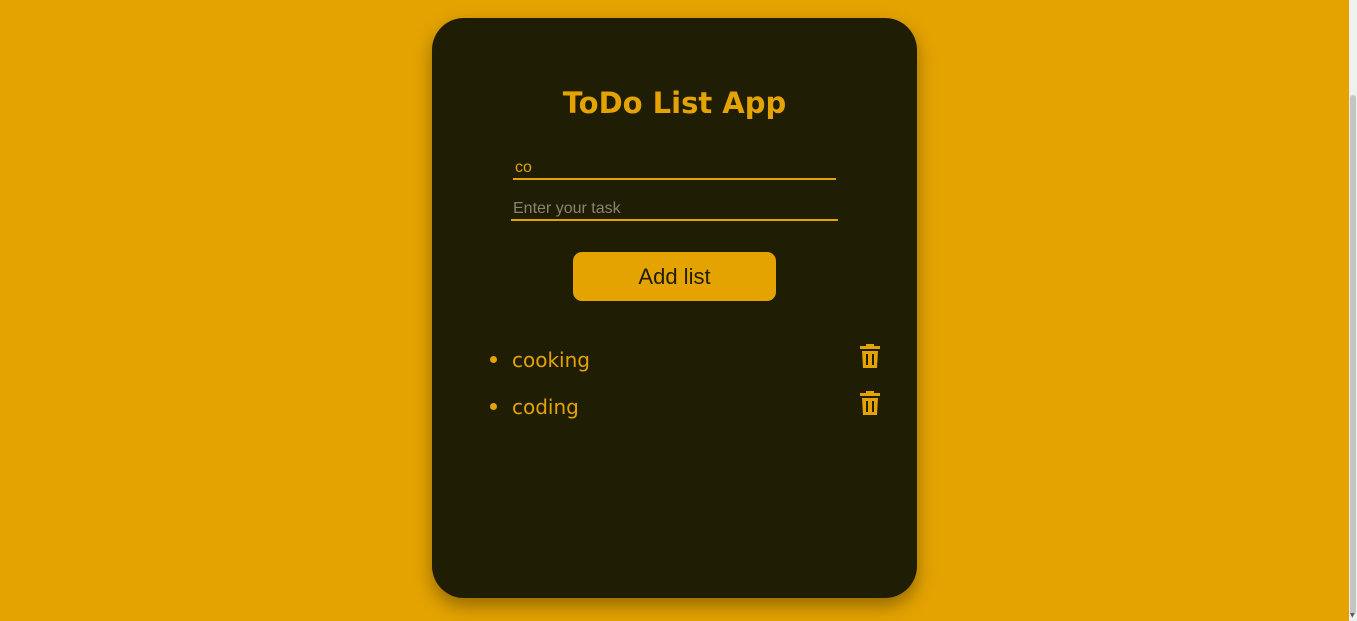 Image resolution: width=1357 pixels, height=621 pixels. I want to click on todo-text: coding, so click(545, 406).